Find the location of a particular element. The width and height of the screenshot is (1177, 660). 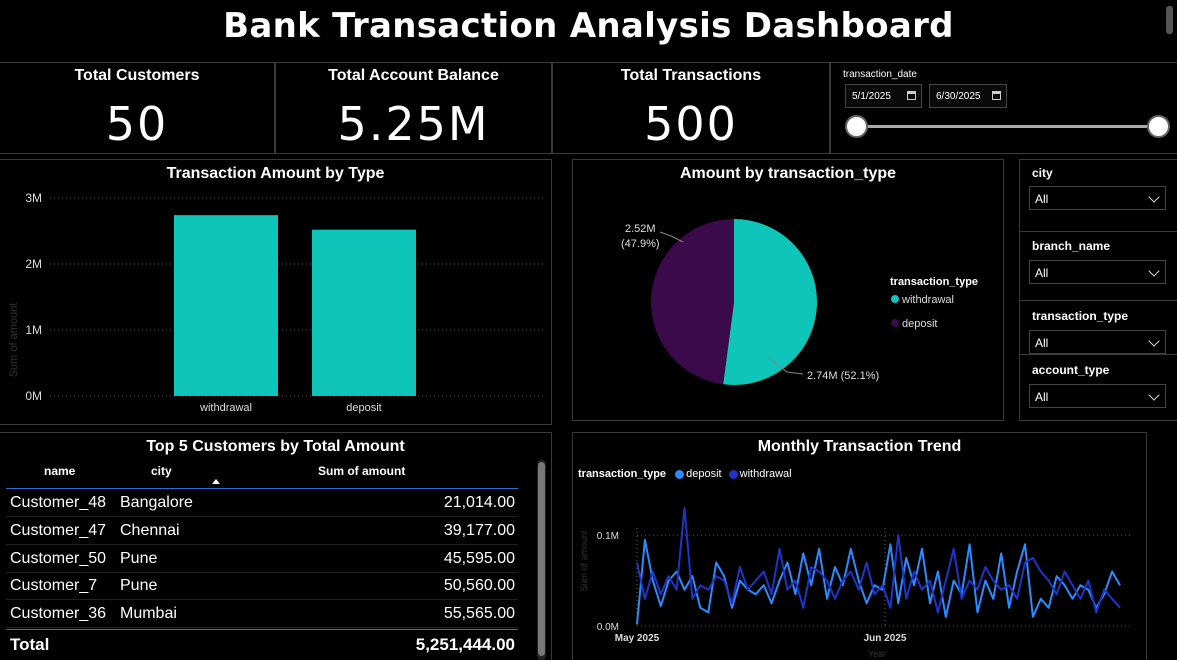

slicer-branch-name: branch_name All is located at coordinates (1098, 267).